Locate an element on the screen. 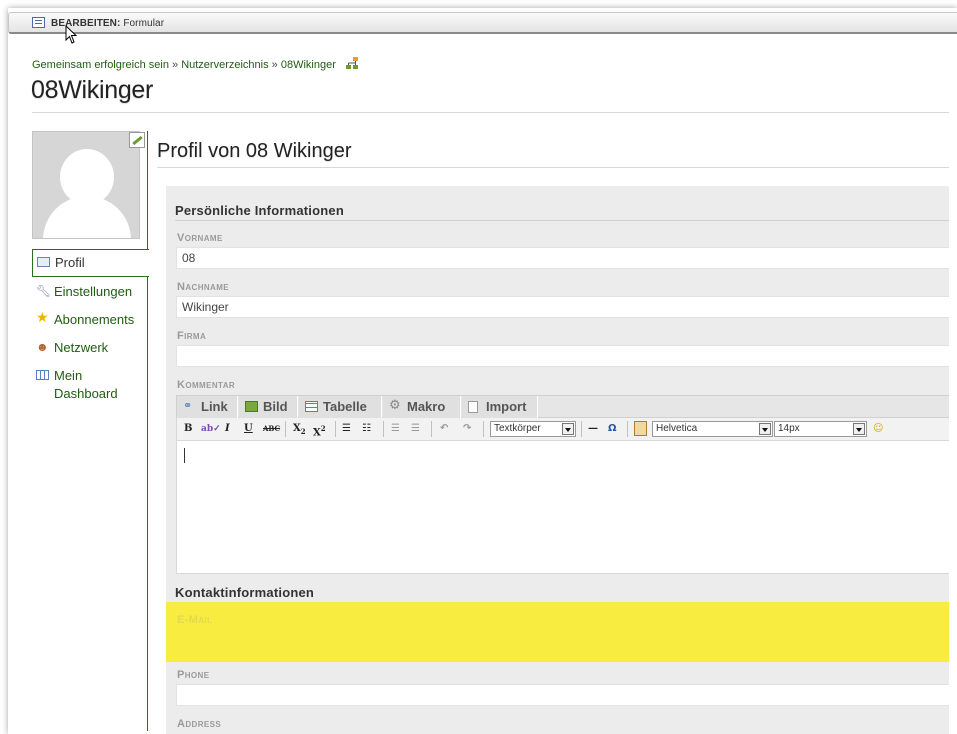  edit-avatar-icon is located at coordinates (137, 140).